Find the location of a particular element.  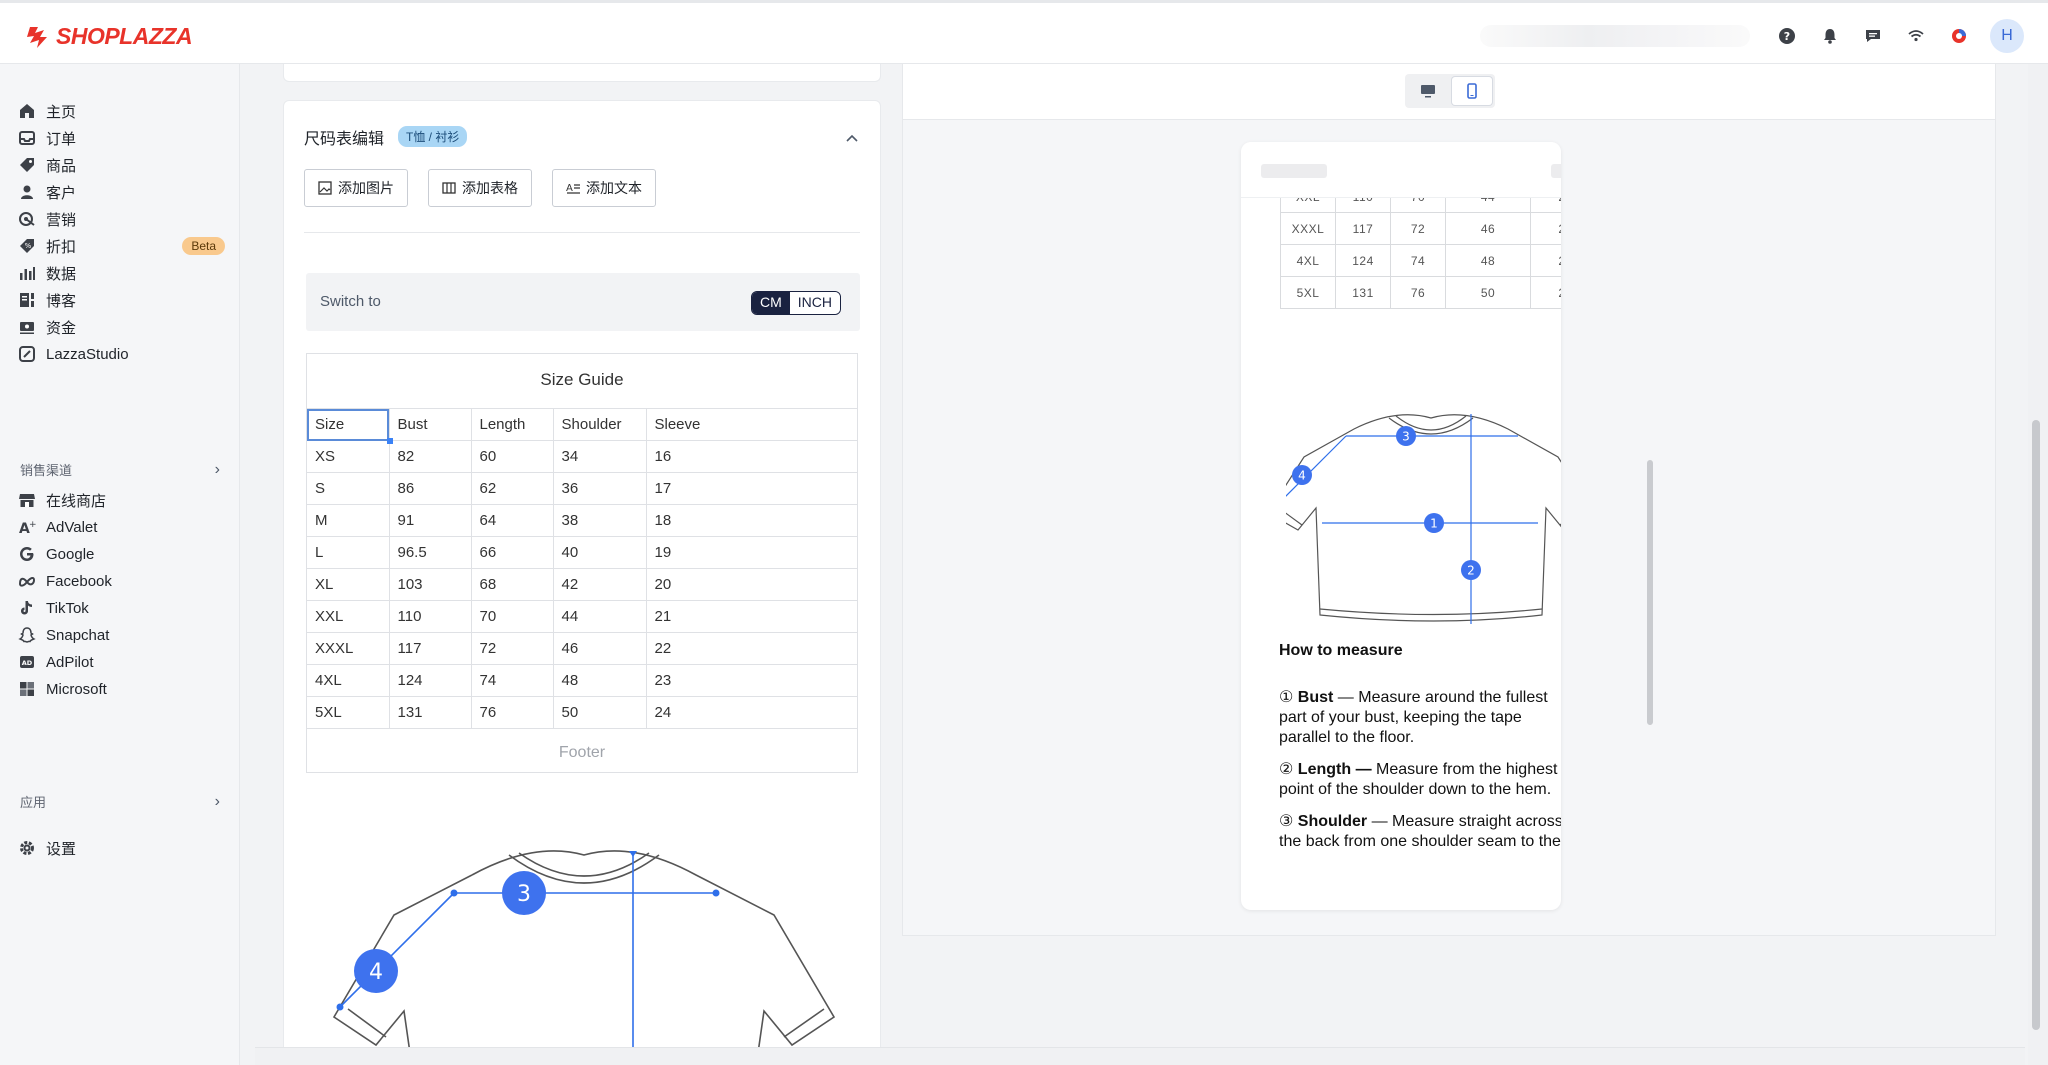

sidebar-item-google: Google is located at coordinates (118, 554).